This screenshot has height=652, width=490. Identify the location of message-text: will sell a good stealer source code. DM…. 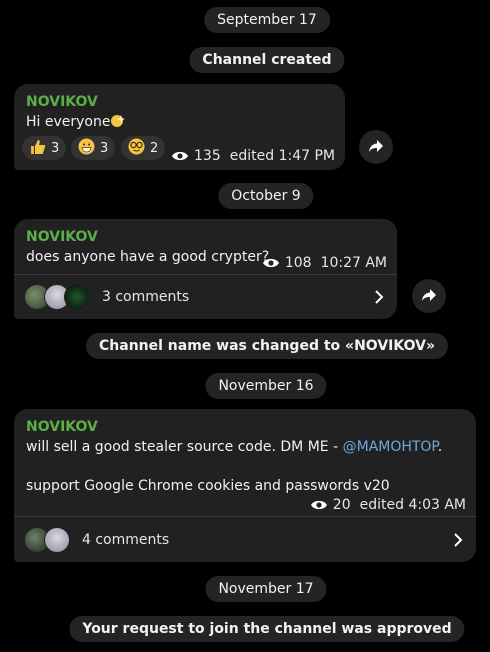
(234, 447).